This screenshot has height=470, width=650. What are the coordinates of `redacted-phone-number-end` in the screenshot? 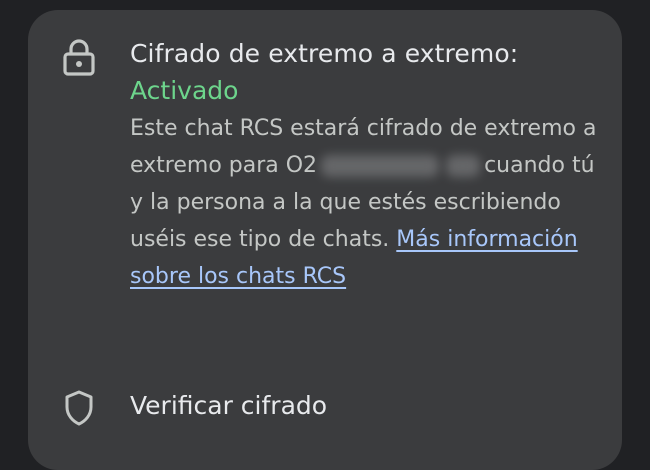 It's located at (463, 166).